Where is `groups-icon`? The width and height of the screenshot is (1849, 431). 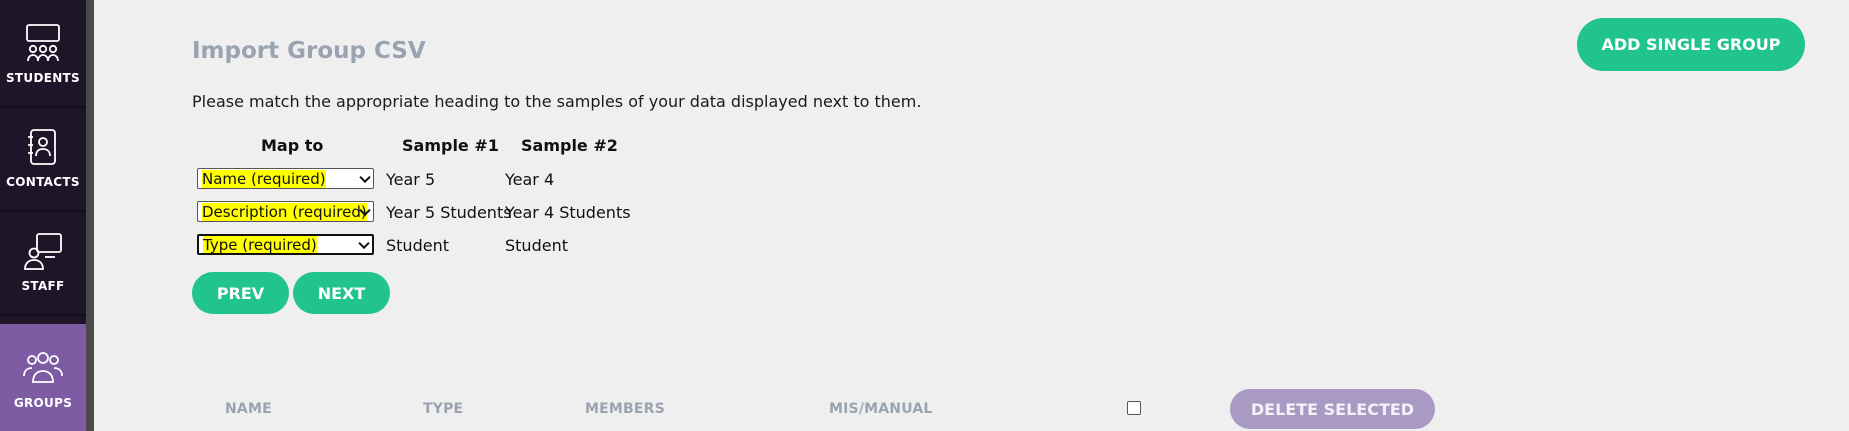
groups-icon is located at coordinates (43, 367).